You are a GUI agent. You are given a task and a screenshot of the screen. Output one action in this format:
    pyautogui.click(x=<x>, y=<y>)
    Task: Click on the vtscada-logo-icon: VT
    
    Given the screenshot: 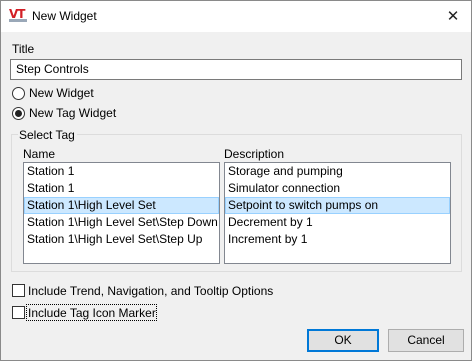 What is the action you would take?
    pyautogui.click(x=18, y=15)
    